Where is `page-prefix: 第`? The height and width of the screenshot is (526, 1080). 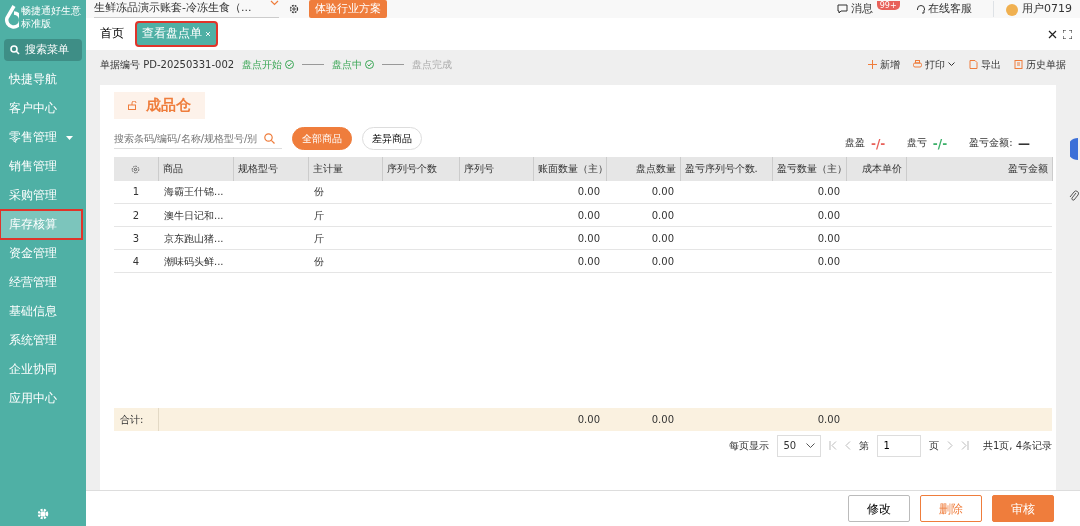 page-prefix: 第 is located at coordinates (864, 446).